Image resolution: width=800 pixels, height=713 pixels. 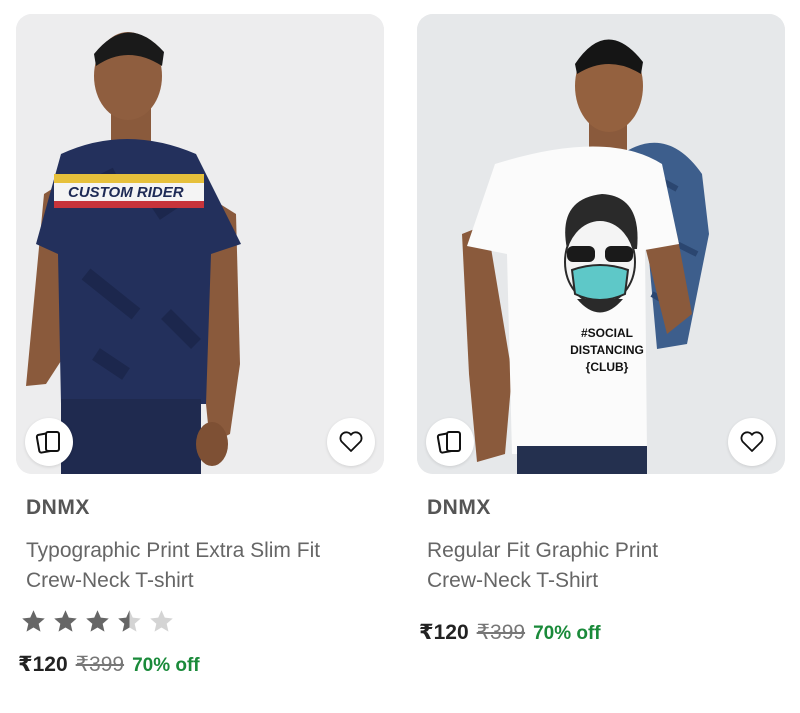 What do you see at coordinates (543, 550) in the screenshot?
I see `product-title-line: Regular Fit Graphic Print` at bounding box center [543, 550].